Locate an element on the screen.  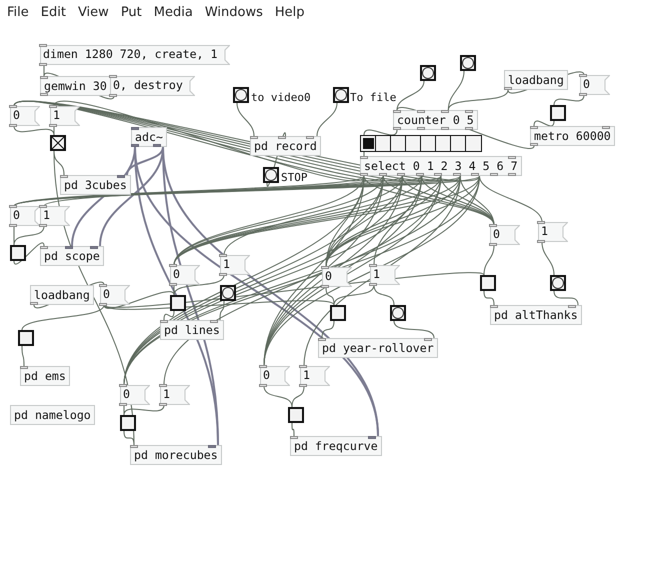
object-box: metro 60000 is located at coordinates (572, 136).